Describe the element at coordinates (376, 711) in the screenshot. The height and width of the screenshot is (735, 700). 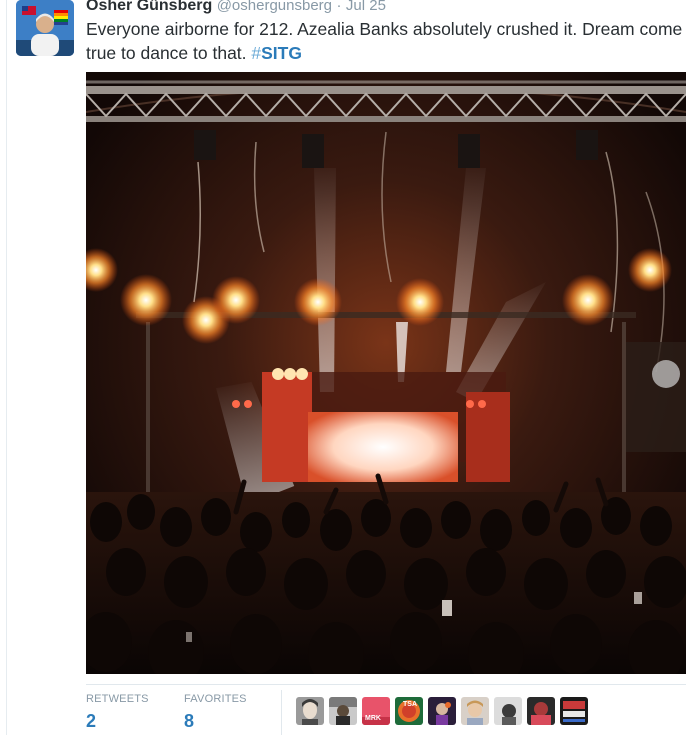
I see `favoriter-avatar-3: MRK` at that location.